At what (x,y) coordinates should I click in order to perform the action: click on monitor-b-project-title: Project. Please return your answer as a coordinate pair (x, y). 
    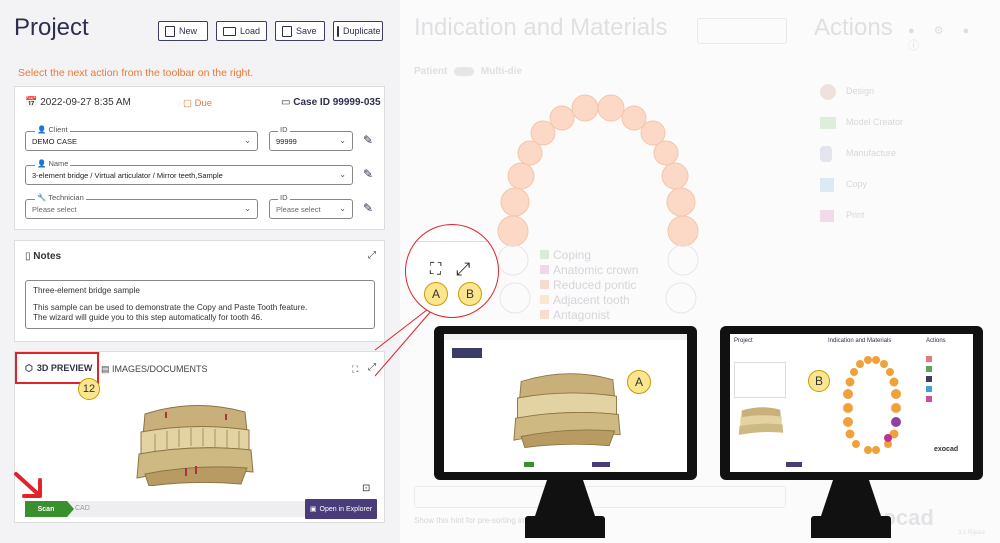
    Looking at the image, I should click on (743, 341).